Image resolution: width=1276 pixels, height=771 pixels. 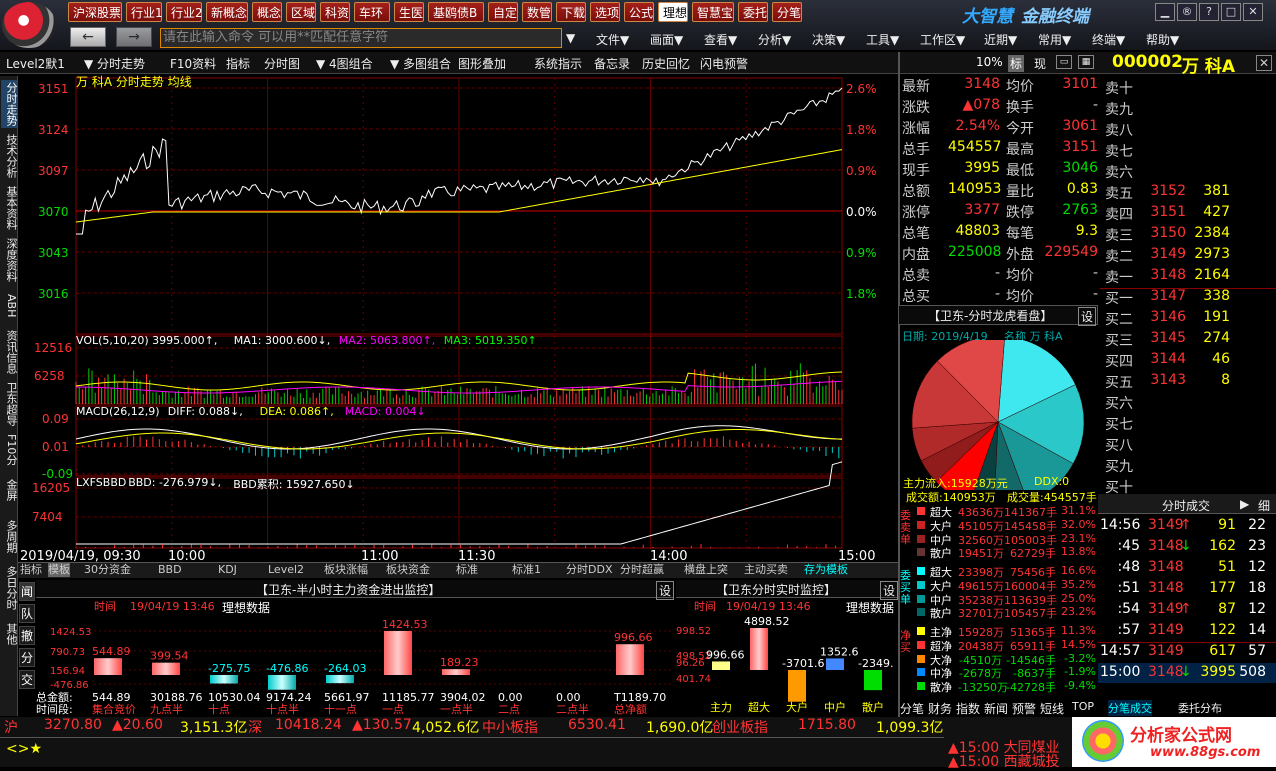 What do you see at coordinates (570, 38) in the screenshot?
I see `cmd-dropdown-icon: ▼` at bounding box center [570, 38].